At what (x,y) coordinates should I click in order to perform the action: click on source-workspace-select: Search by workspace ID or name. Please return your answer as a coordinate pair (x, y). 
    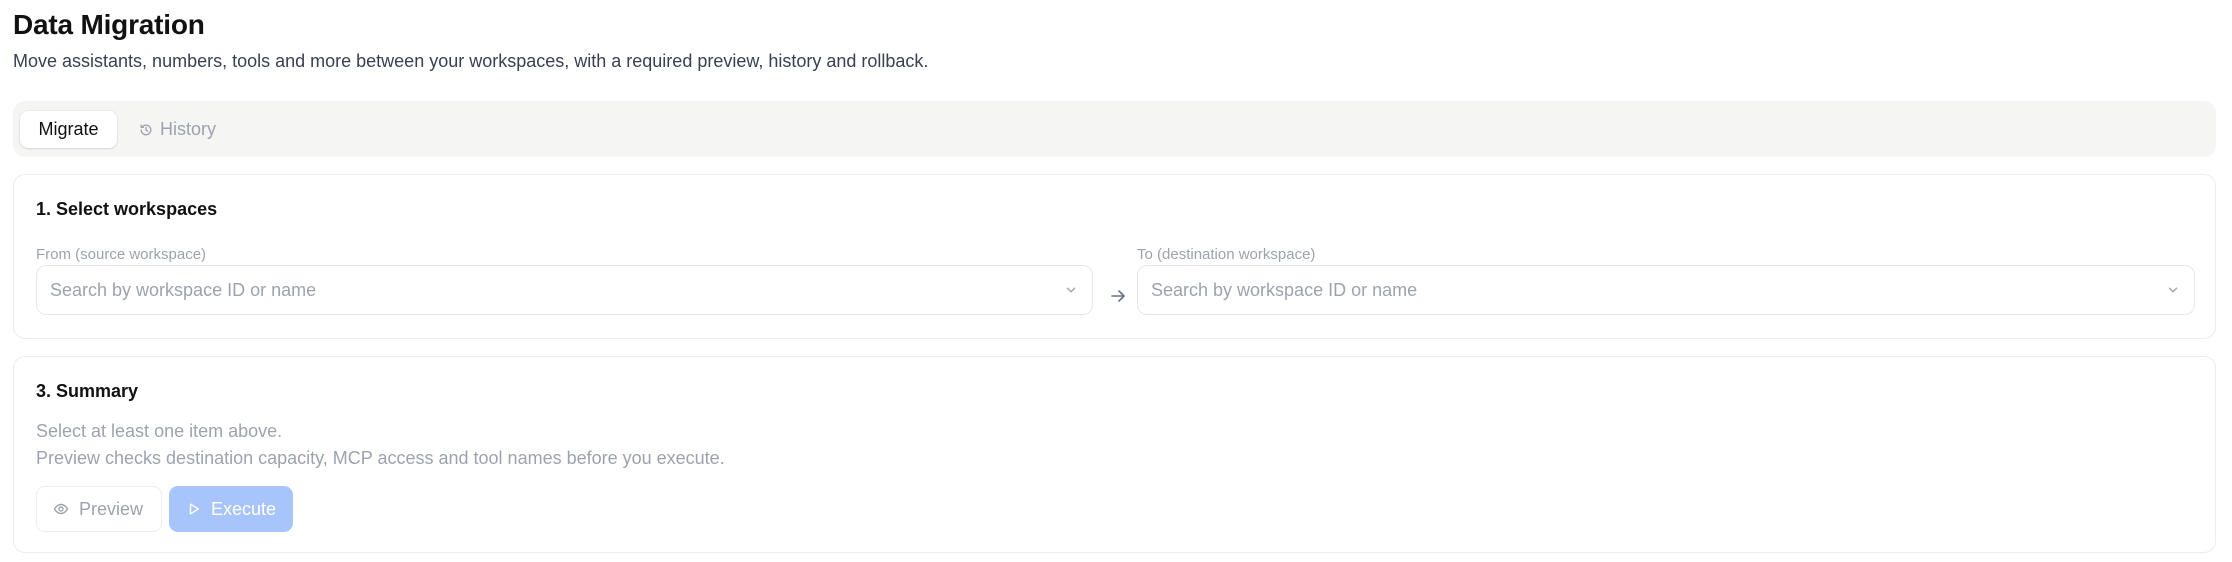
    Looking at the image, I should click on (564, 290).